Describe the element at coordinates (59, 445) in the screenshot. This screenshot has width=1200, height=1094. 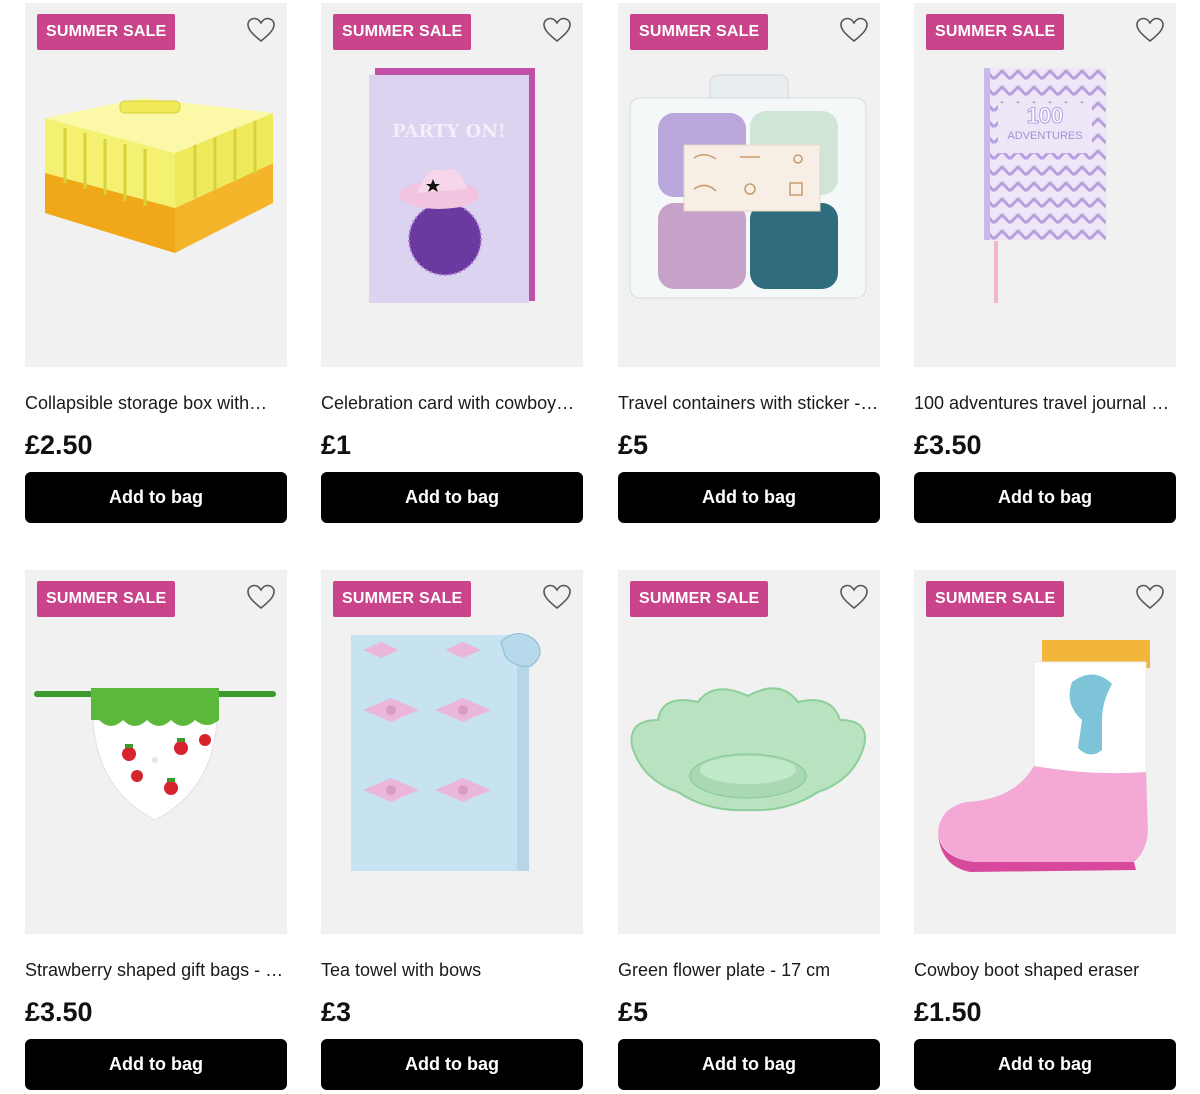
I see `product-price: £2.50` at that location.